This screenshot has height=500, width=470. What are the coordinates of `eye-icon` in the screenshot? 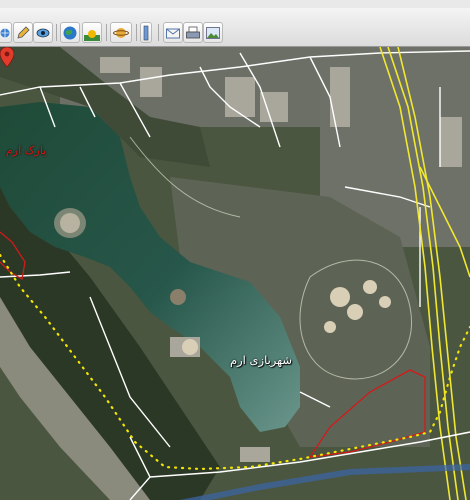 It's located at (43, 32).